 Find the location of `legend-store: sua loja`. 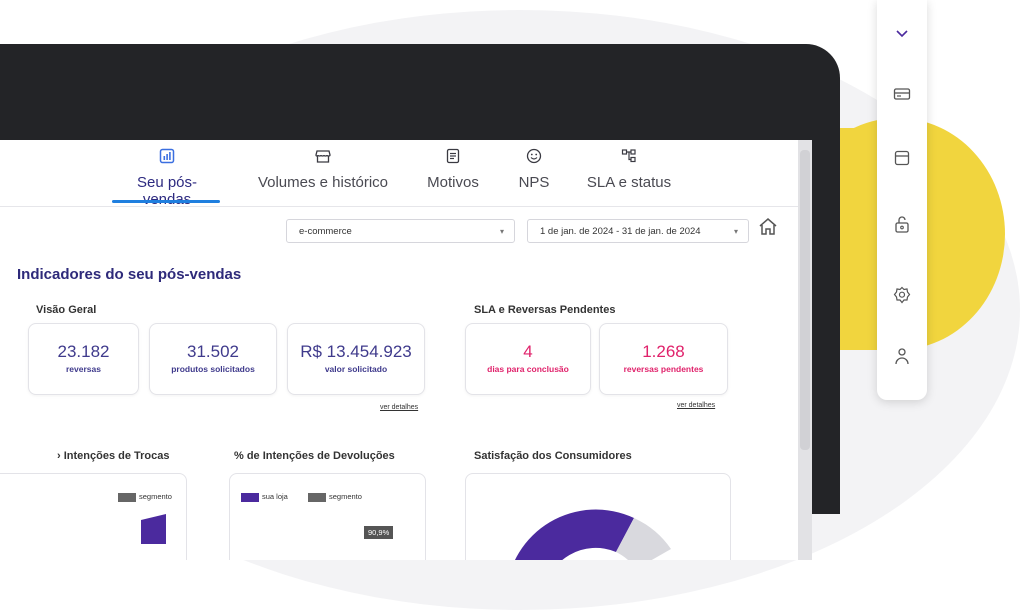

legend-store: sua loja is located at coordinates (264, 497).